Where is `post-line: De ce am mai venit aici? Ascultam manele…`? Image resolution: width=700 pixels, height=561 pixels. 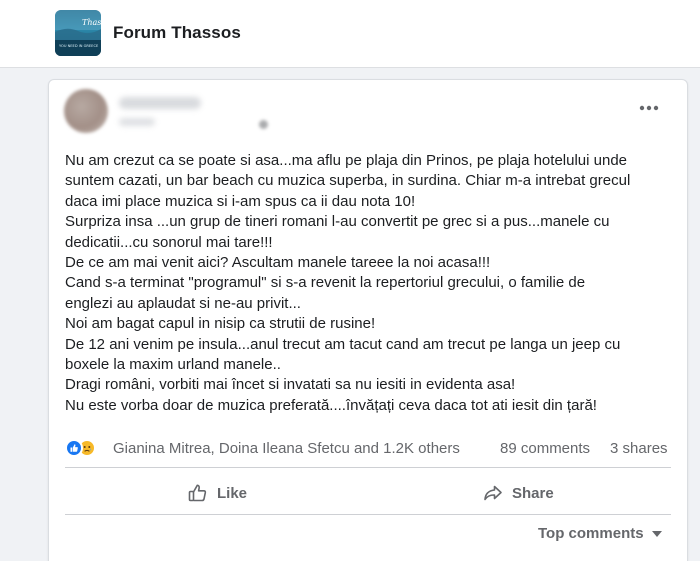
post-line: De ce am mai venit aici? Ascultam manele… is located at coordinates (278, 263).